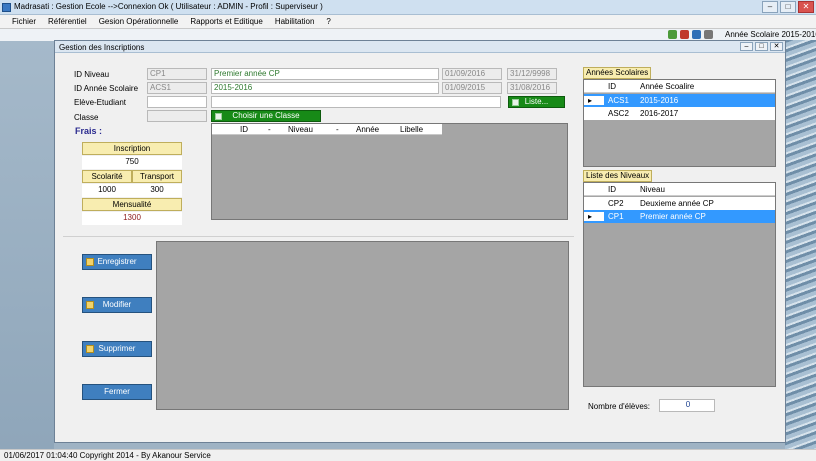 The image size is (816, 461). Describe the element at coordinates (472, 88) in the screenshot. I see `annee-start-date: 01/09/2015` at that location.